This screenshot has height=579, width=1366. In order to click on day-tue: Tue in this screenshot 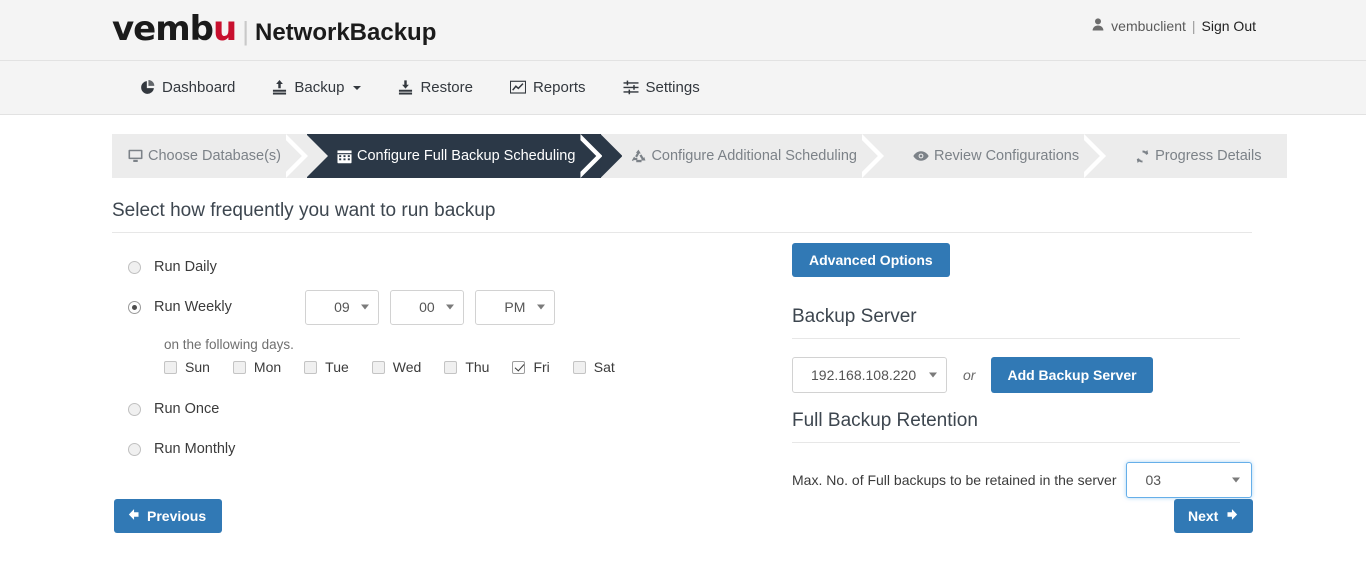, I will do `click(326, 367)`.